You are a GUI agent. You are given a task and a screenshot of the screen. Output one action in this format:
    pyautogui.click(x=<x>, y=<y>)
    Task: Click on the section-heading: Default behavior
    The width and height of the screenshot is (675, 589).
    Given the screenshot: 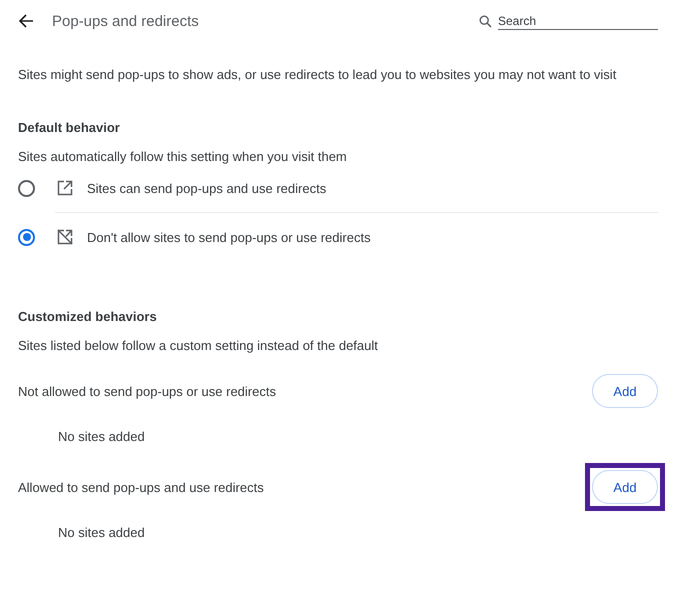 What is the action you would take?
    pyautogui.click(x=69, y=127)
    